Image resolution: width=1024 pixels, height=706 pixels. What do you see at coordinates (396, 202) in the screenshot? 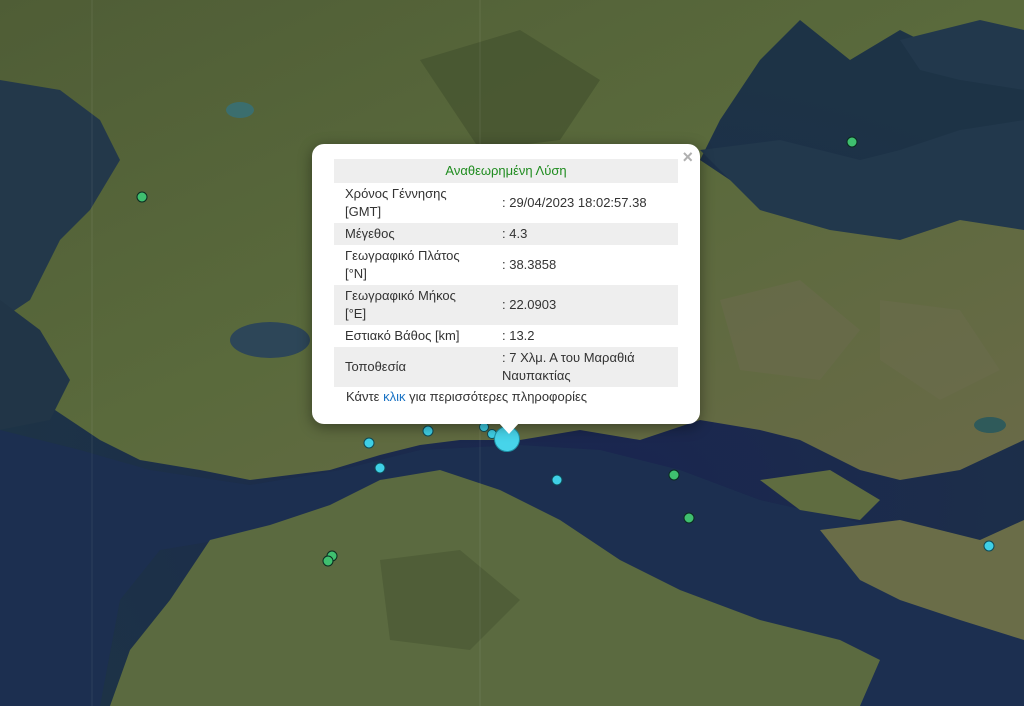
I see `detail-label: Χρόνος Γέννησης [GMT]` at bounding box center [396, 202].